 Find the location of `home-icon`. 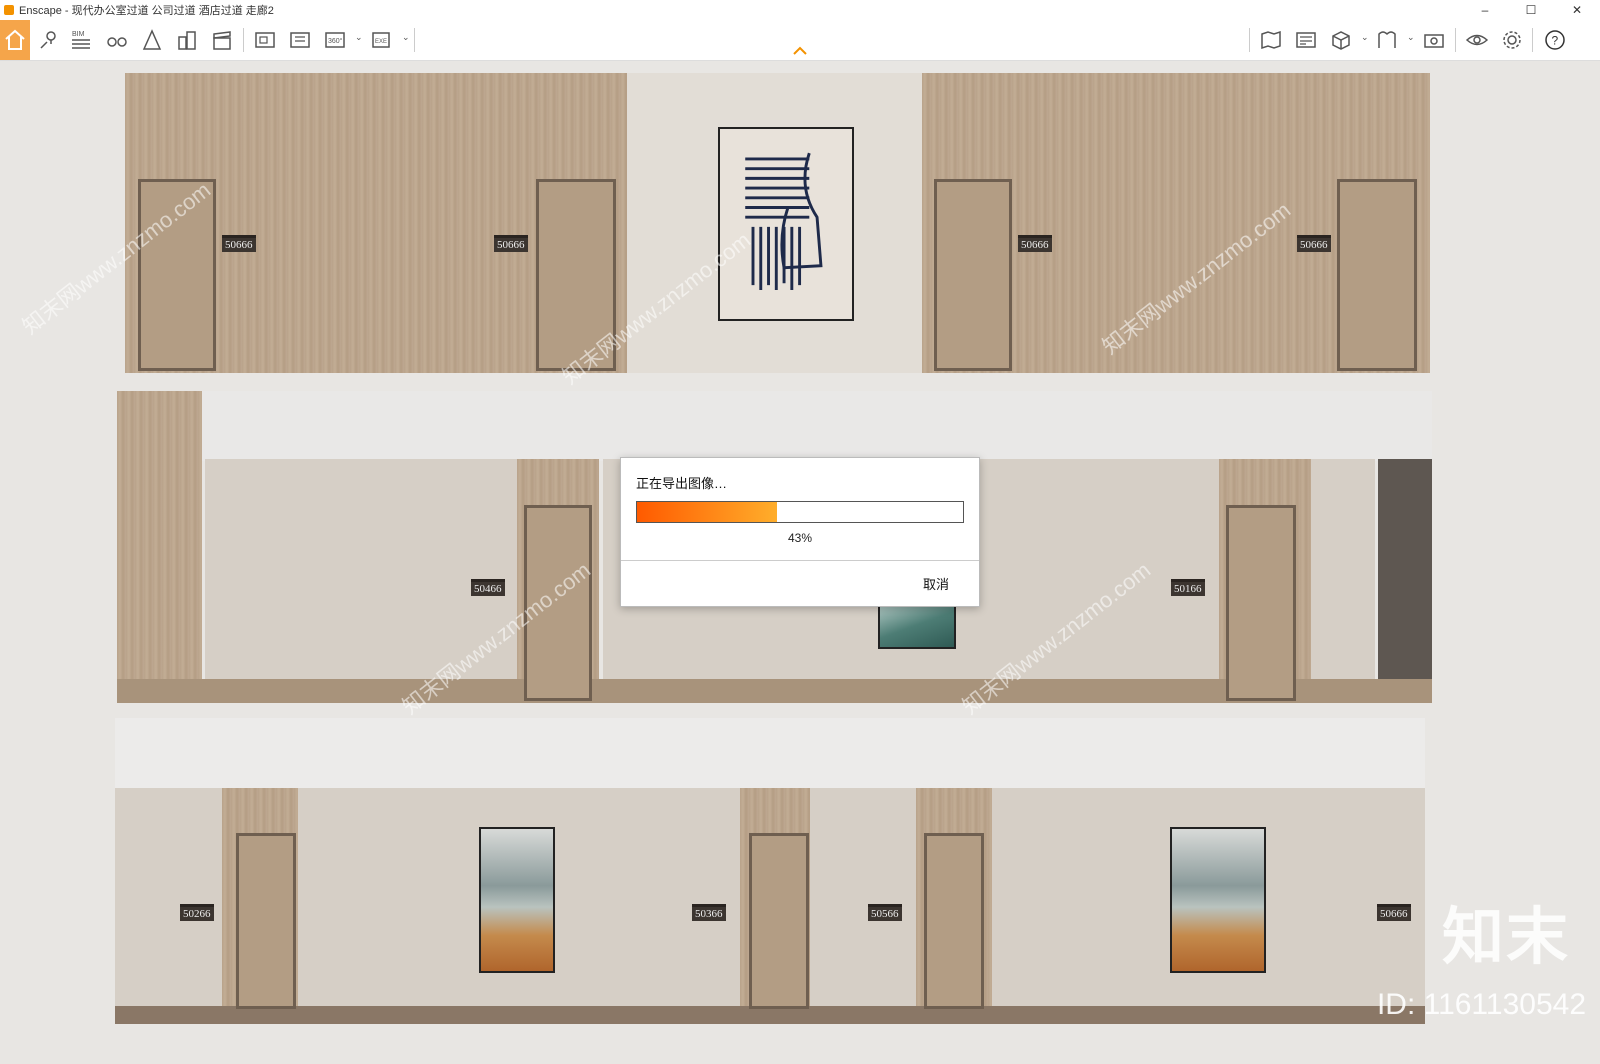

home-icon is located at coordinates (15, 39).